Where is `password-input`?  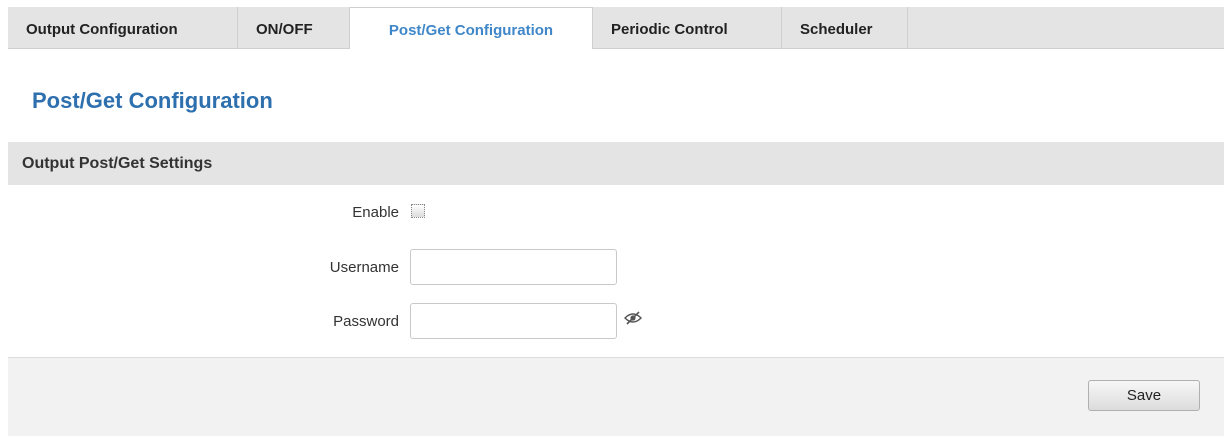
password-input is located at coordinates (513, 321).